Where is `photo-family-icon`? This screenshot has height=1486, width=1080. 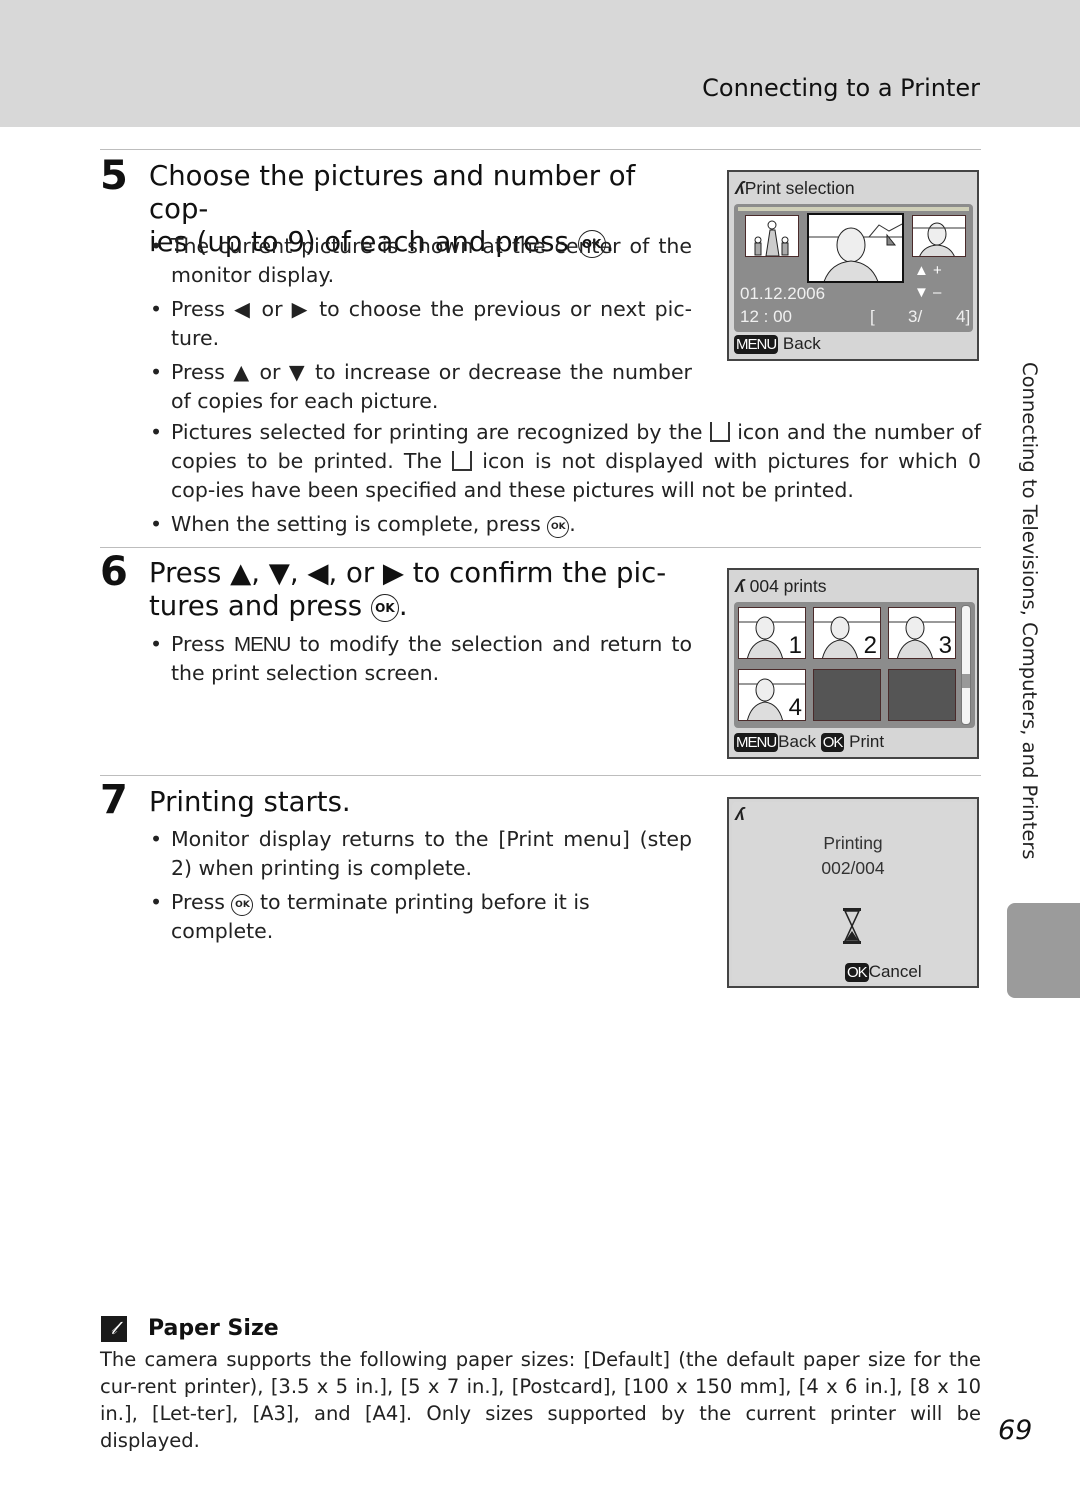
photo-family-icon is located at coordinates (771, 238).